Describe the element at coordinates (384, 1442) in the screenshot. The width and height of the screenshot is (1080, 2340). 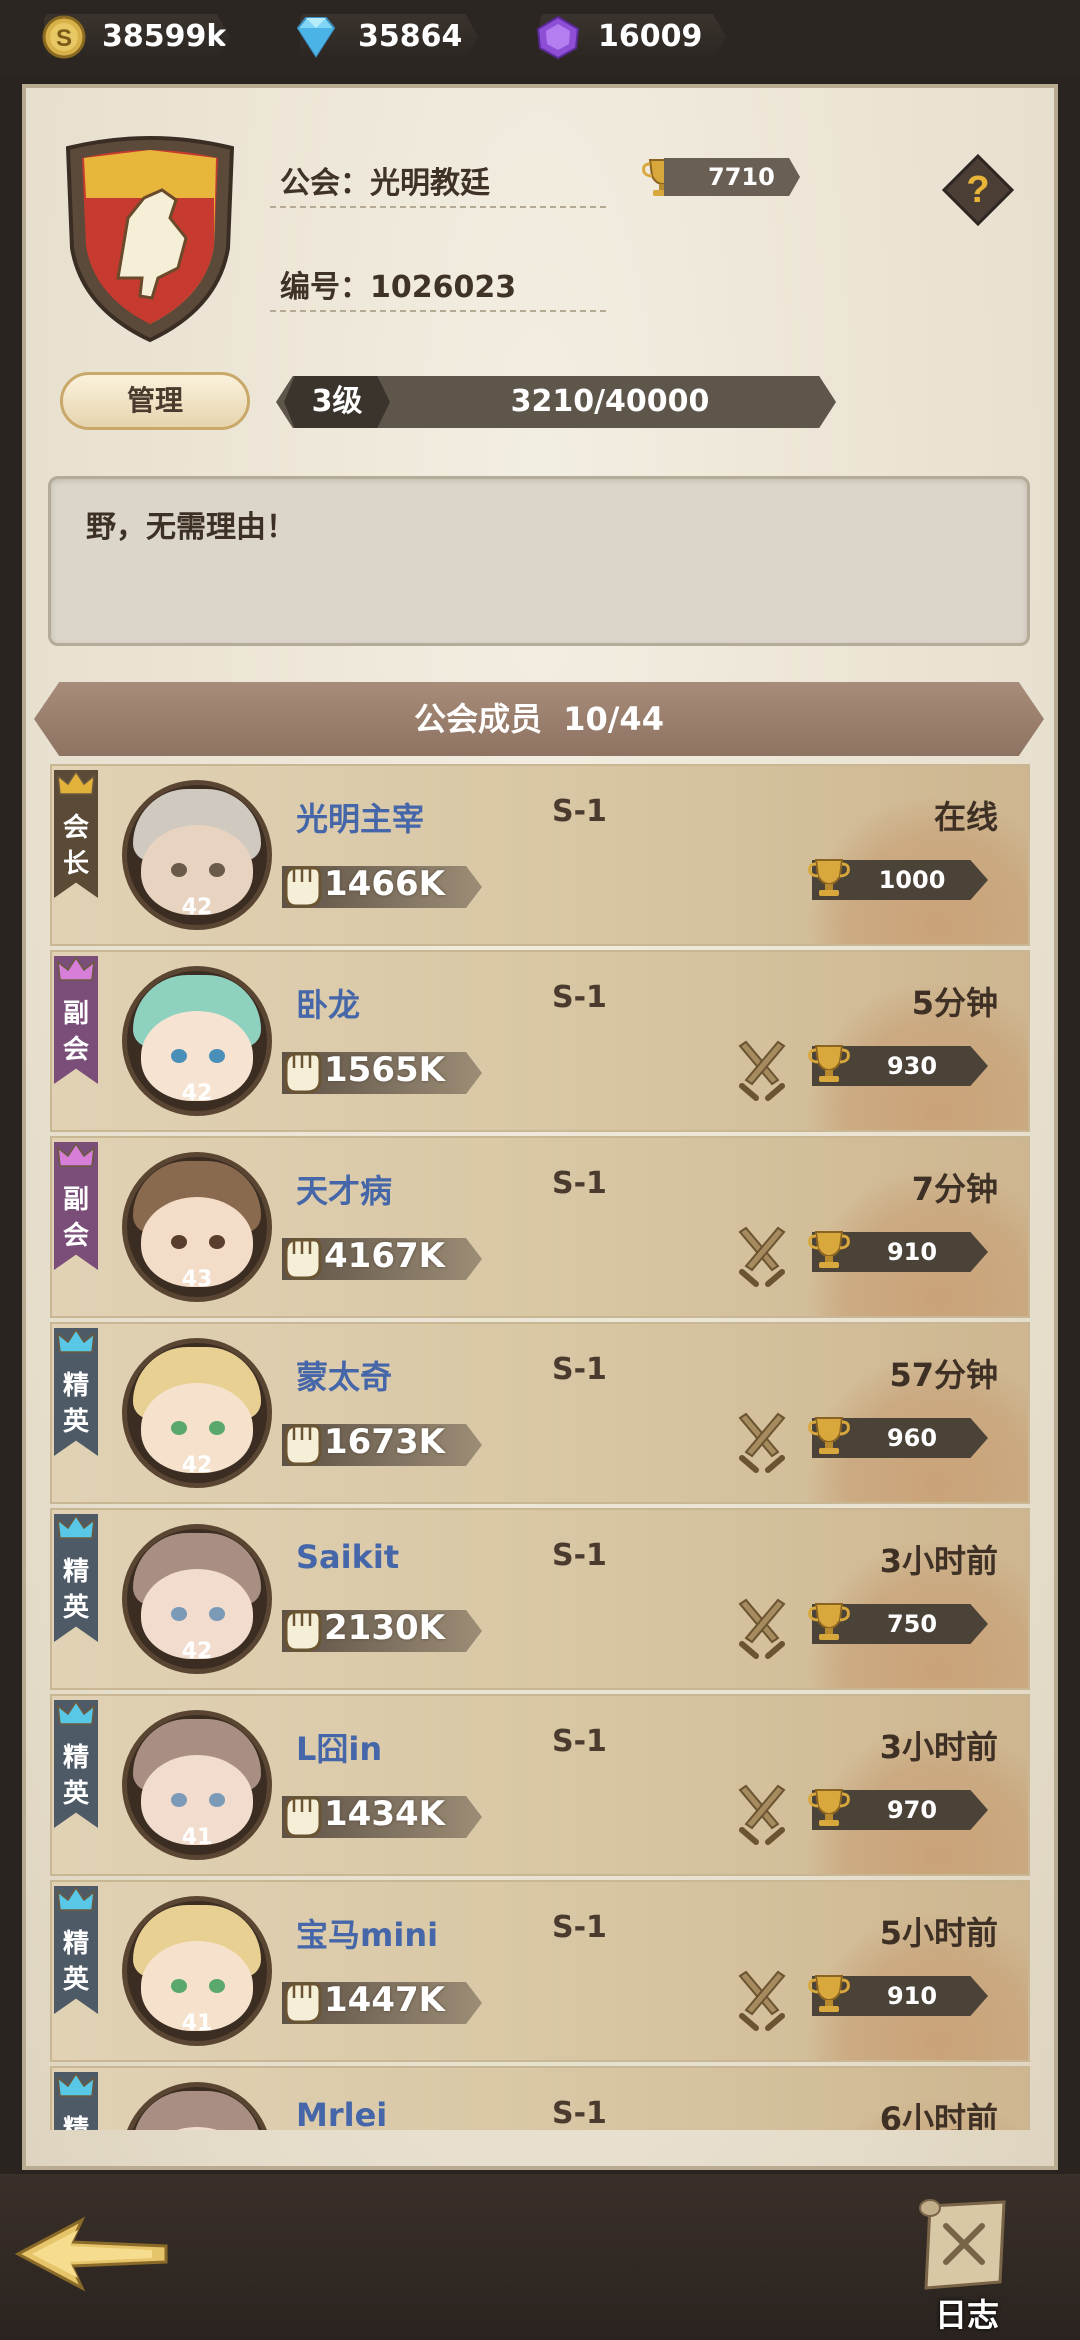
I see `member-power: 1673K` at that location.